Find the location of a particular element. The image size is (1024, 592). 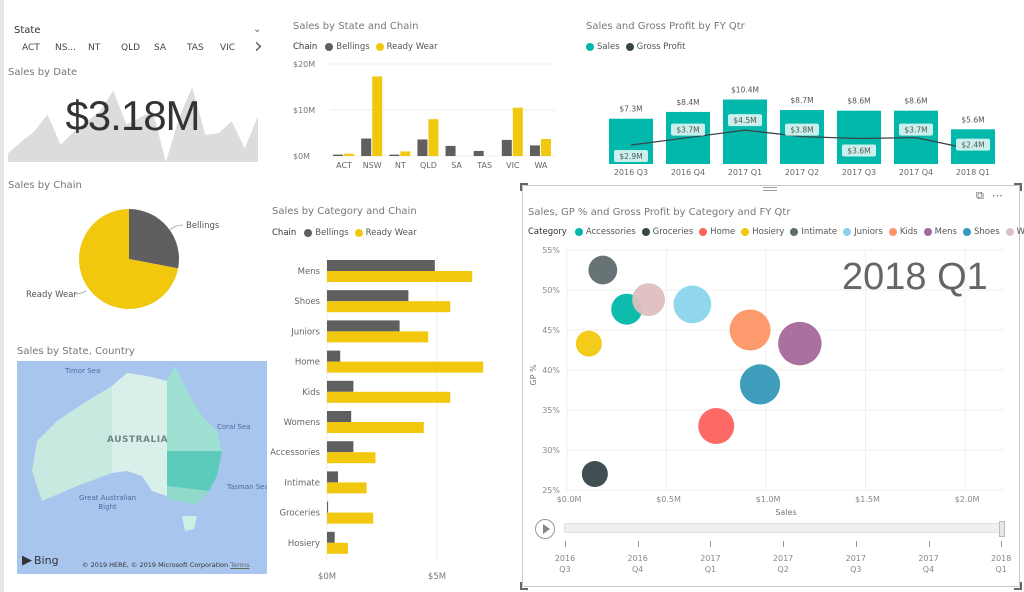

state-nsw is located at coordinates (194, 471).